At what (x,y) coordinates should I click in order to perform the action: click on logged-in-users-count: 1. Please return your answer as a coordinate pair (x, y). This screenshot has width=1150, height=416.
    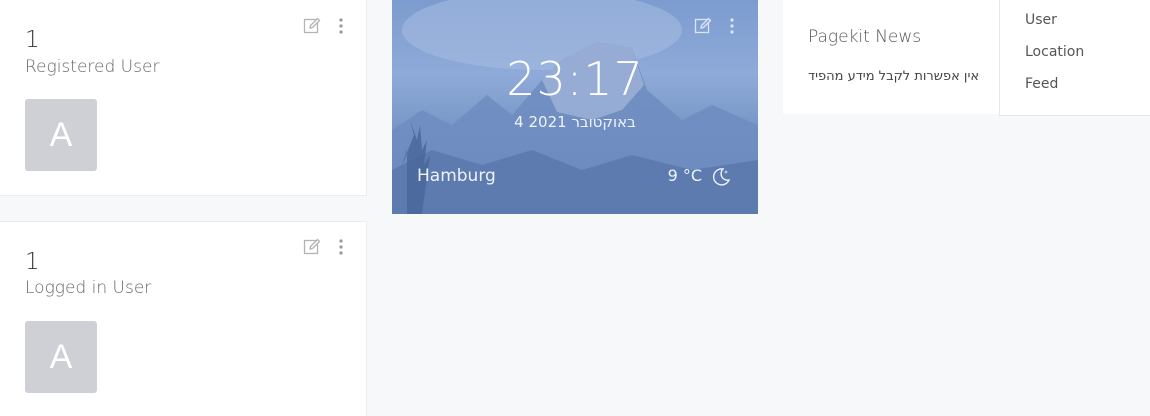
    Looking at the image, I should click on (32, 262).